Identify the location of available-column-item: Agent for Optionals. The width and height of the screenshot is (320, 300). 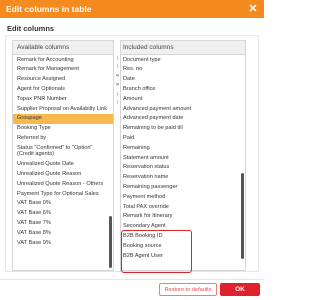
(63, 89).